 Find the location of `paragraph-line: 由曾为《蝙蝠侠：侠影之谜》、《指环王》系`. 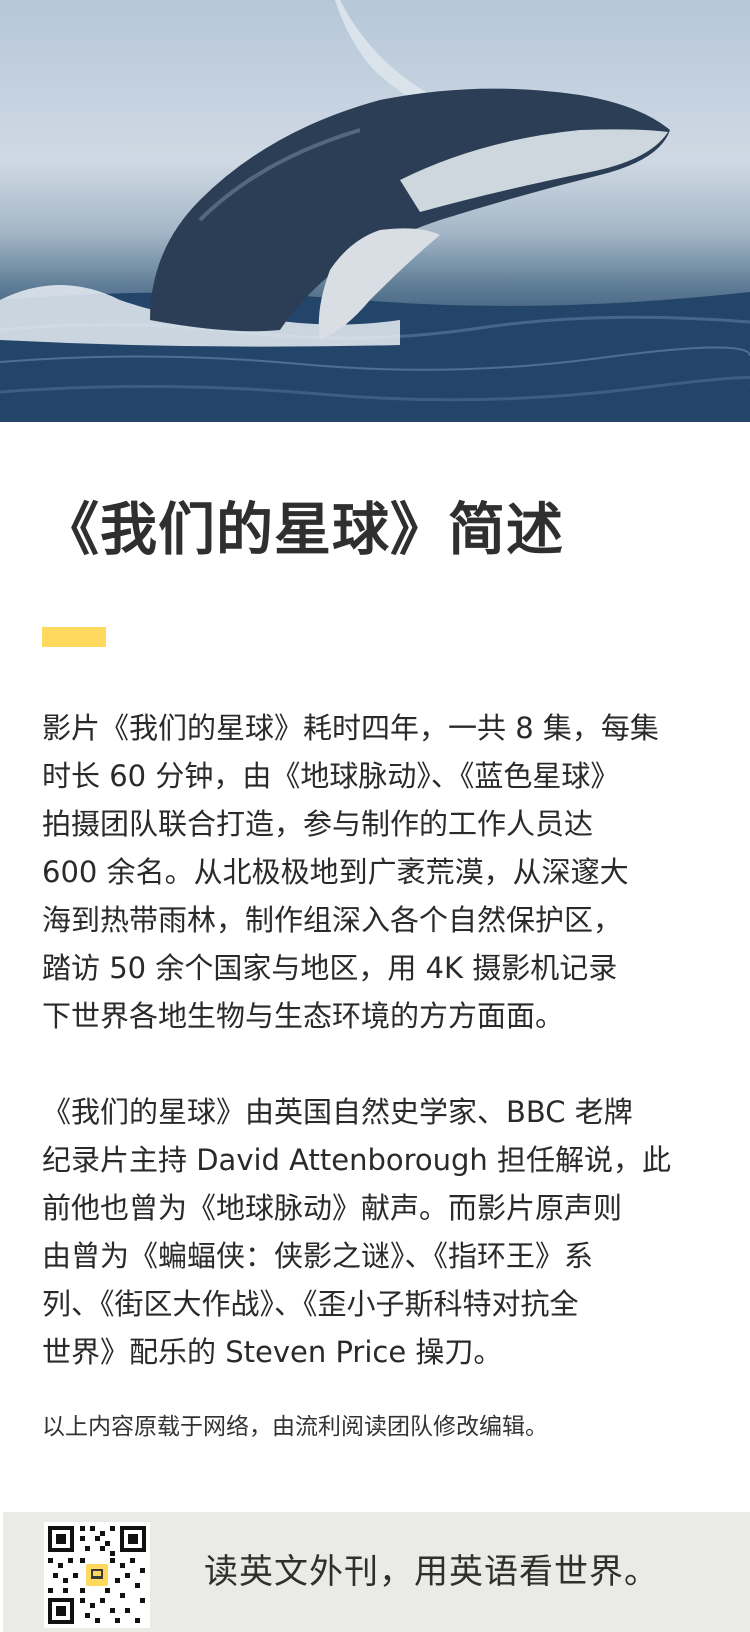

paragraph-line: 由曾为《蝙蝠侠：侠影之谜》、《指环王》系 is located at coordinates (318, 1256).